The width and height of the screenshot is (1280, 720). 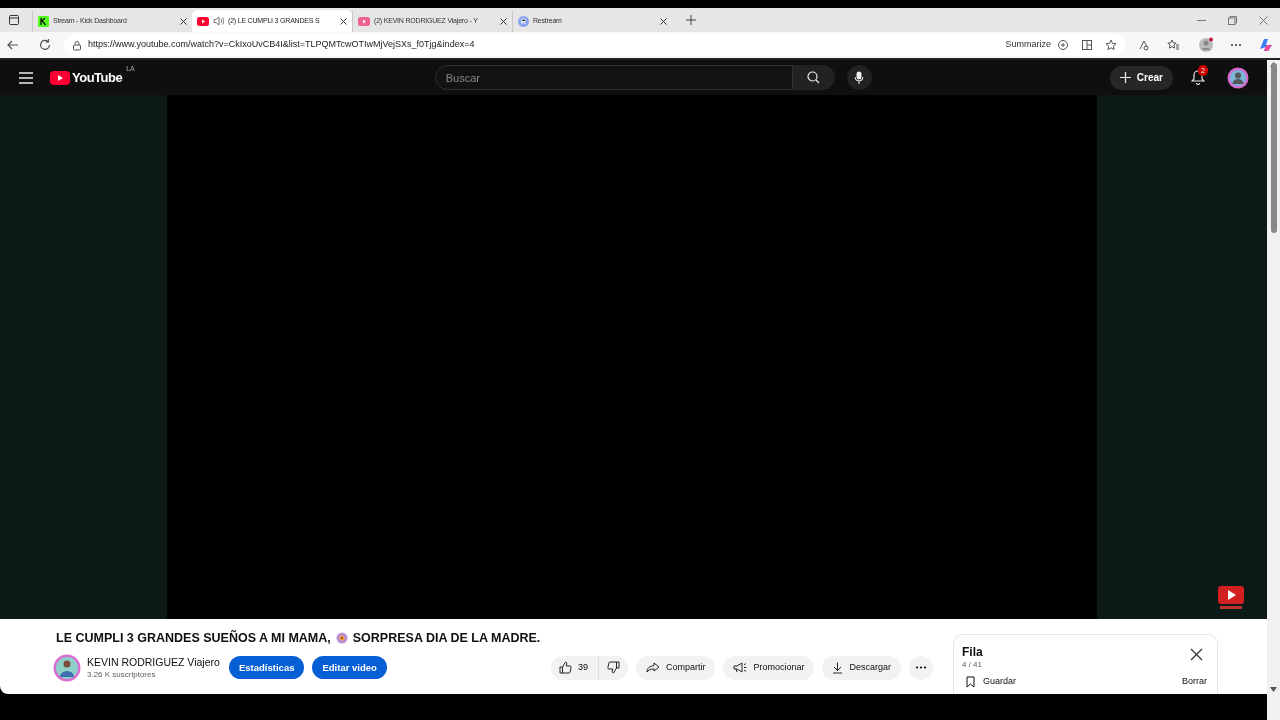 I want to click on video-title-continuation: SORPRESA DIA DE LA MADRE., so click(x=446, y=638).